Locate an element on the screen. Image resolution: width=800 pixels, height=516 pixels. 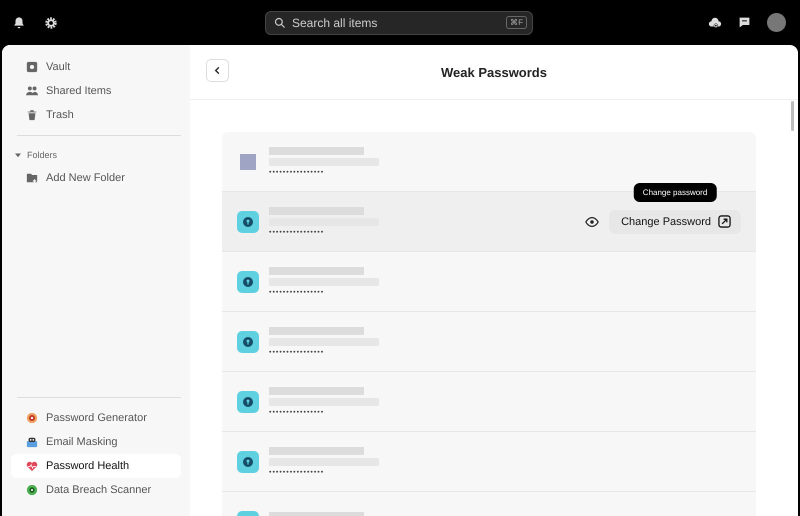
chat-icon is located at coordinates (744, 22).